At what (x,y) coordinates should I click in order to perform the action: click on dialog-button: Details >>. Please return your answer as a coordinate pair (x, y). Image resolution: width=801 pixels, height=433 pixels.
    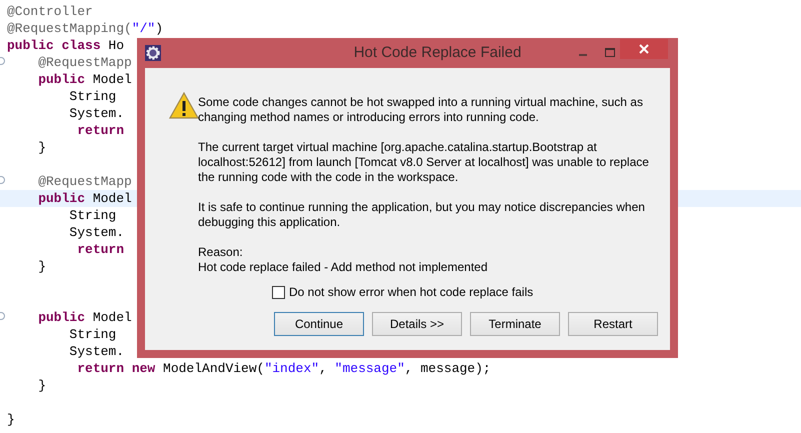
    Looking at the image, I should click on (417, 324).